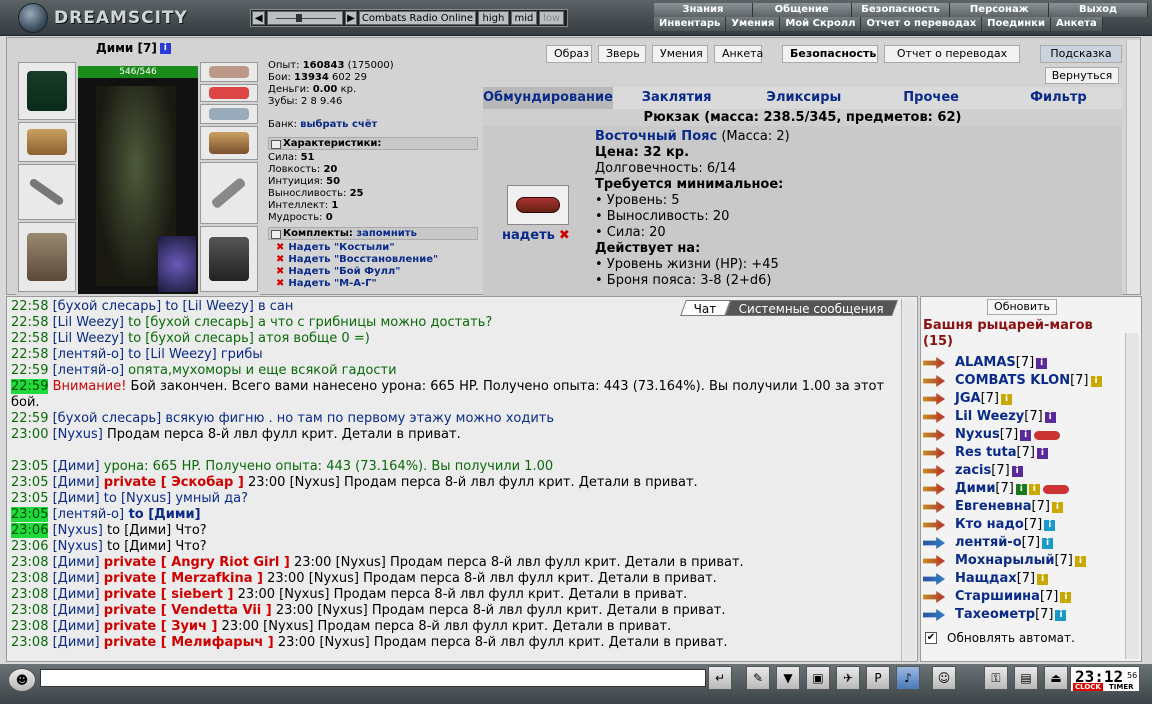 This screenshot has width=1152, height=704. What do you see at coordinates (818, 678) in the screenshot?
I see `save-log-icon: ▣` at bounding box center [818, 678].